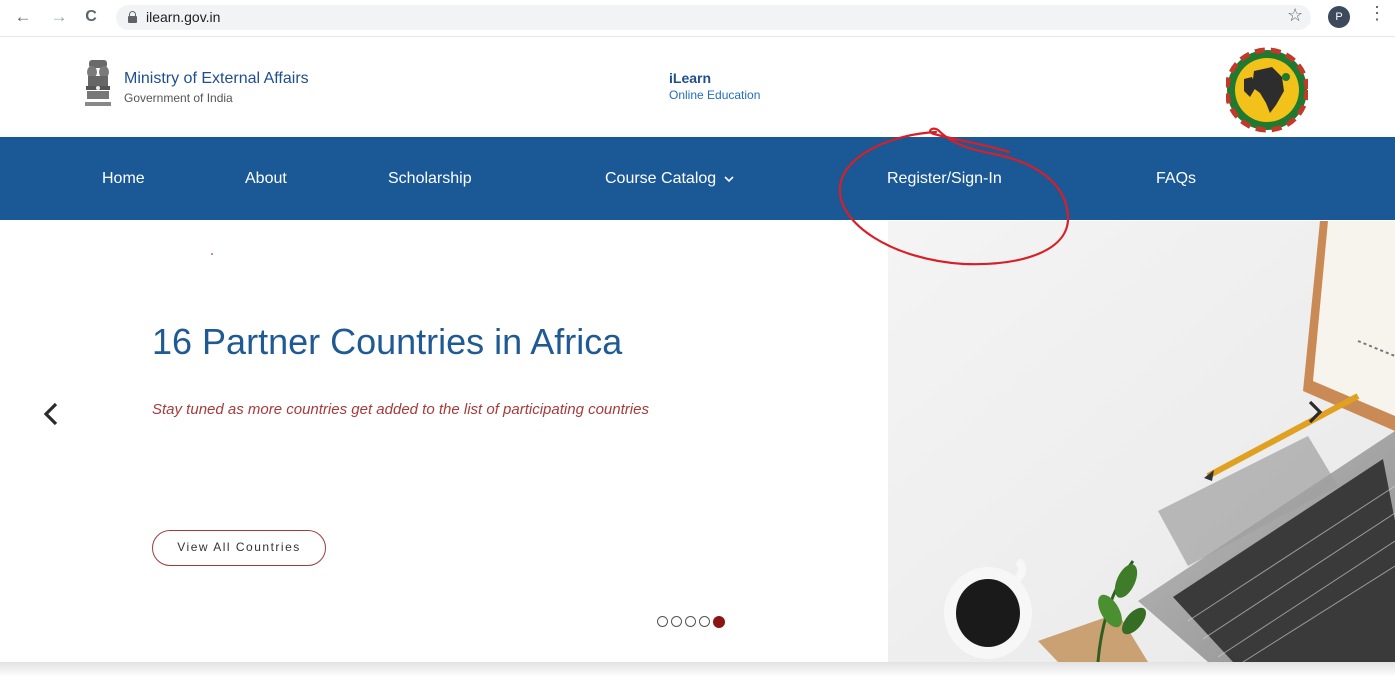 Image resolution: width=1395 pixels, height=677 pixels. What do you see at coordinates (690, 78) in the screenshot?
I see `site-name: iLearn` at bounding box center [690, 78].